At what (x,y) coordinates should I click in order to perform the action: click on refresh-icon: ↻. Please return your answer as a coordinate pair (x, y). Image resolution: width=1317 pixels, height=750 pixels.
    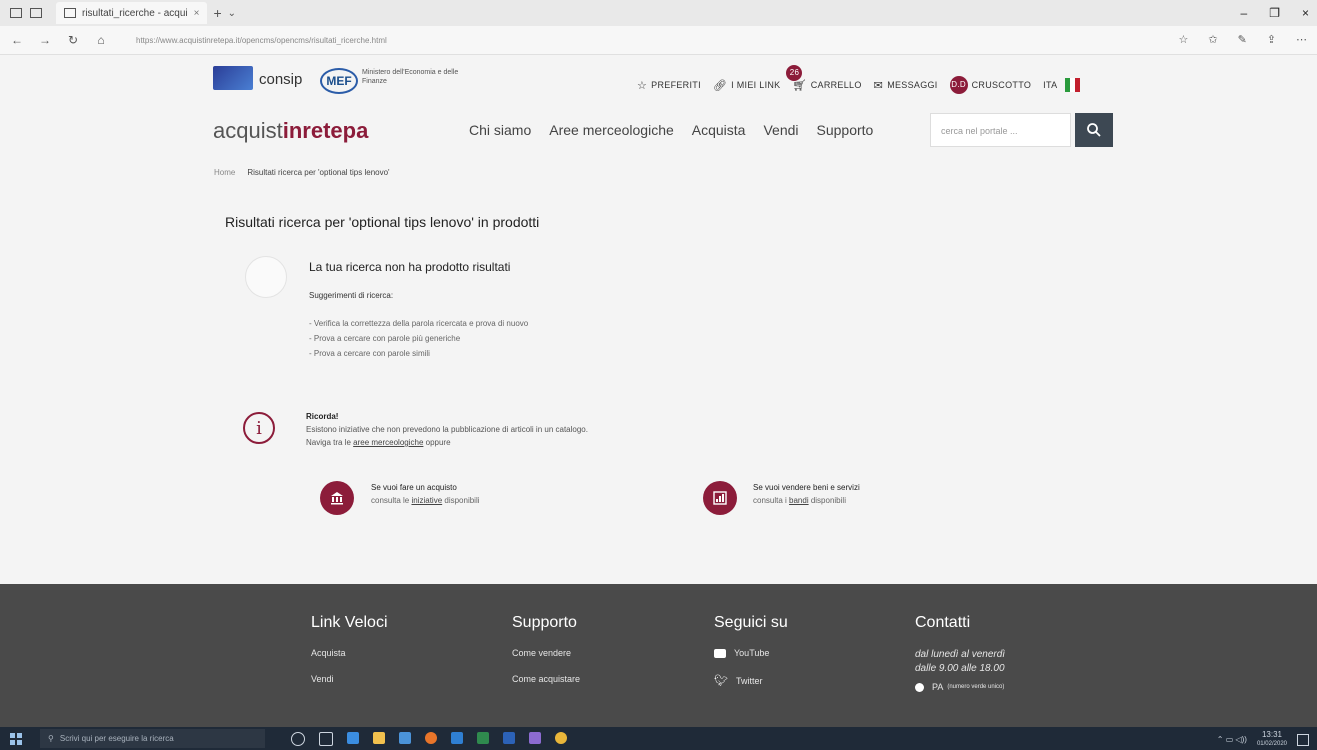
    Looking at the image, I should click on (73, 40).